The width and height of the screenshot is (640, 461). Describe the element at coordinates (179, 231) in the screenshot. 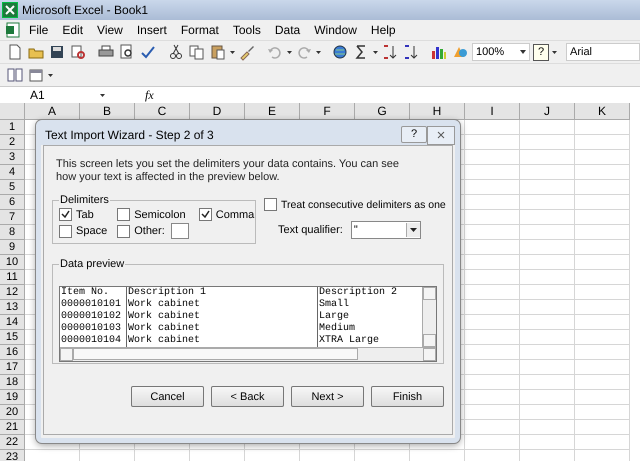

I see `other-field` at that location.